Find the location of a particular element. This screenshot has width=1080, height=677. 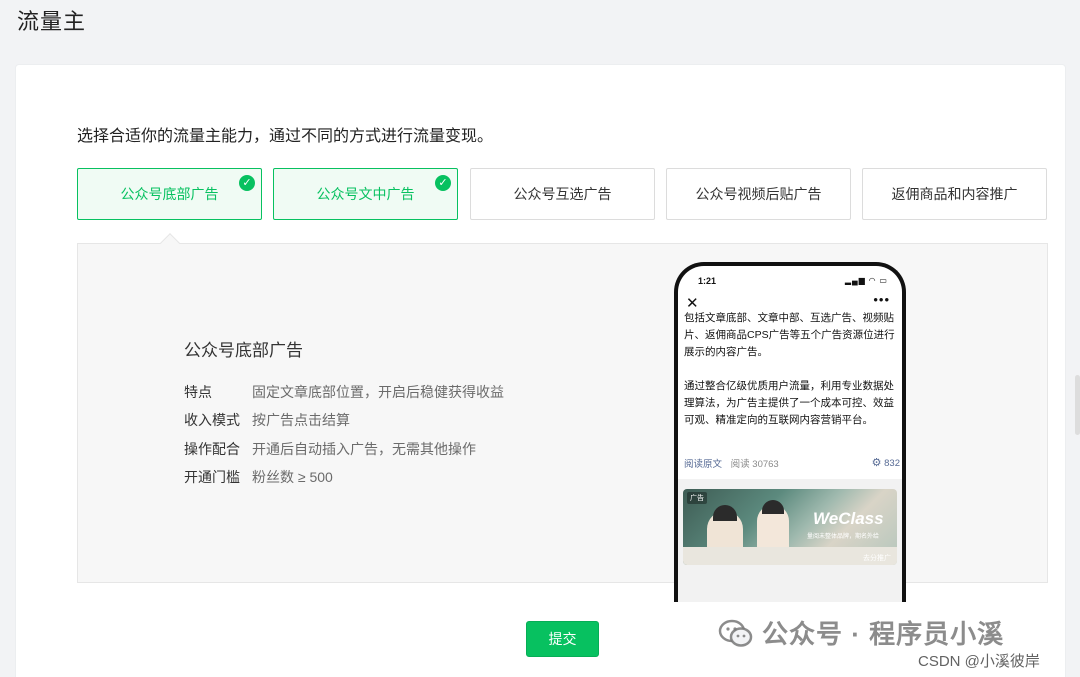

option-label: 公众号互选广告 is located at coordinates (562, 194).